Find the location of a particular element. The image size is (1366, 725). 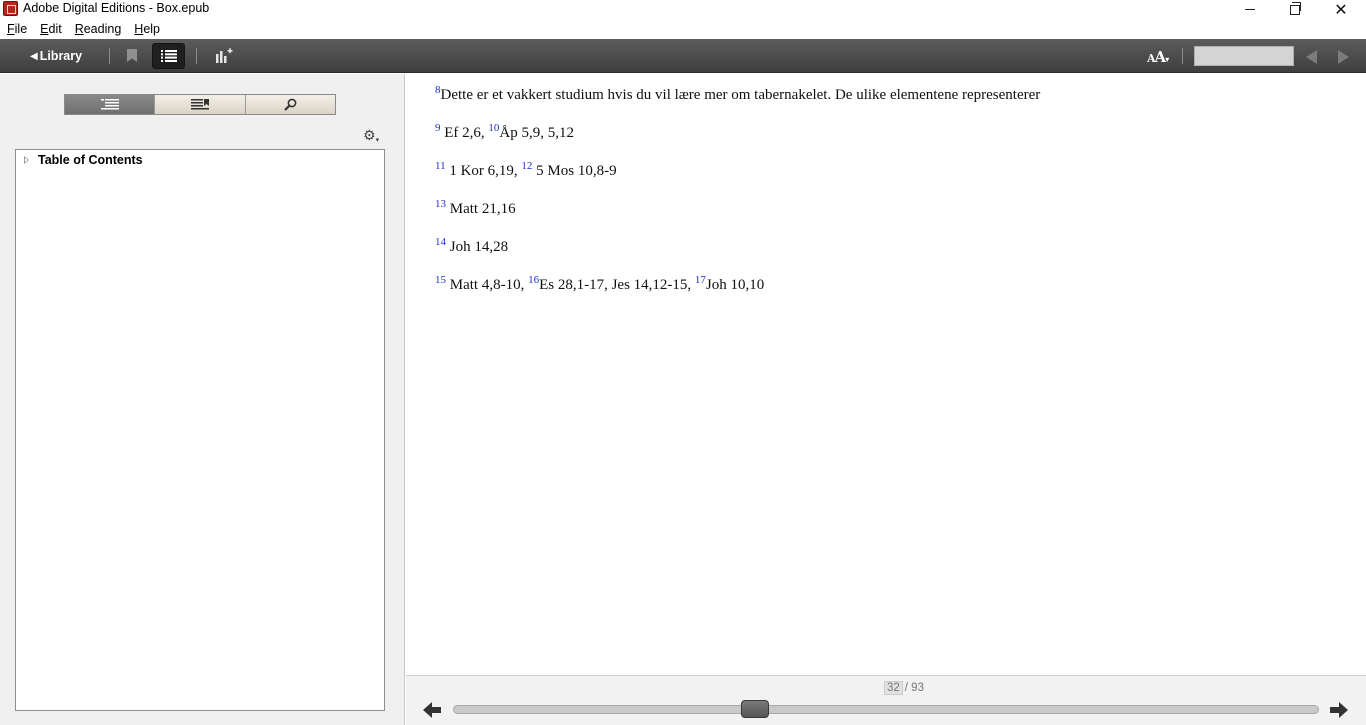

close-icon: ✕ is located at coordinates (1341, 9).